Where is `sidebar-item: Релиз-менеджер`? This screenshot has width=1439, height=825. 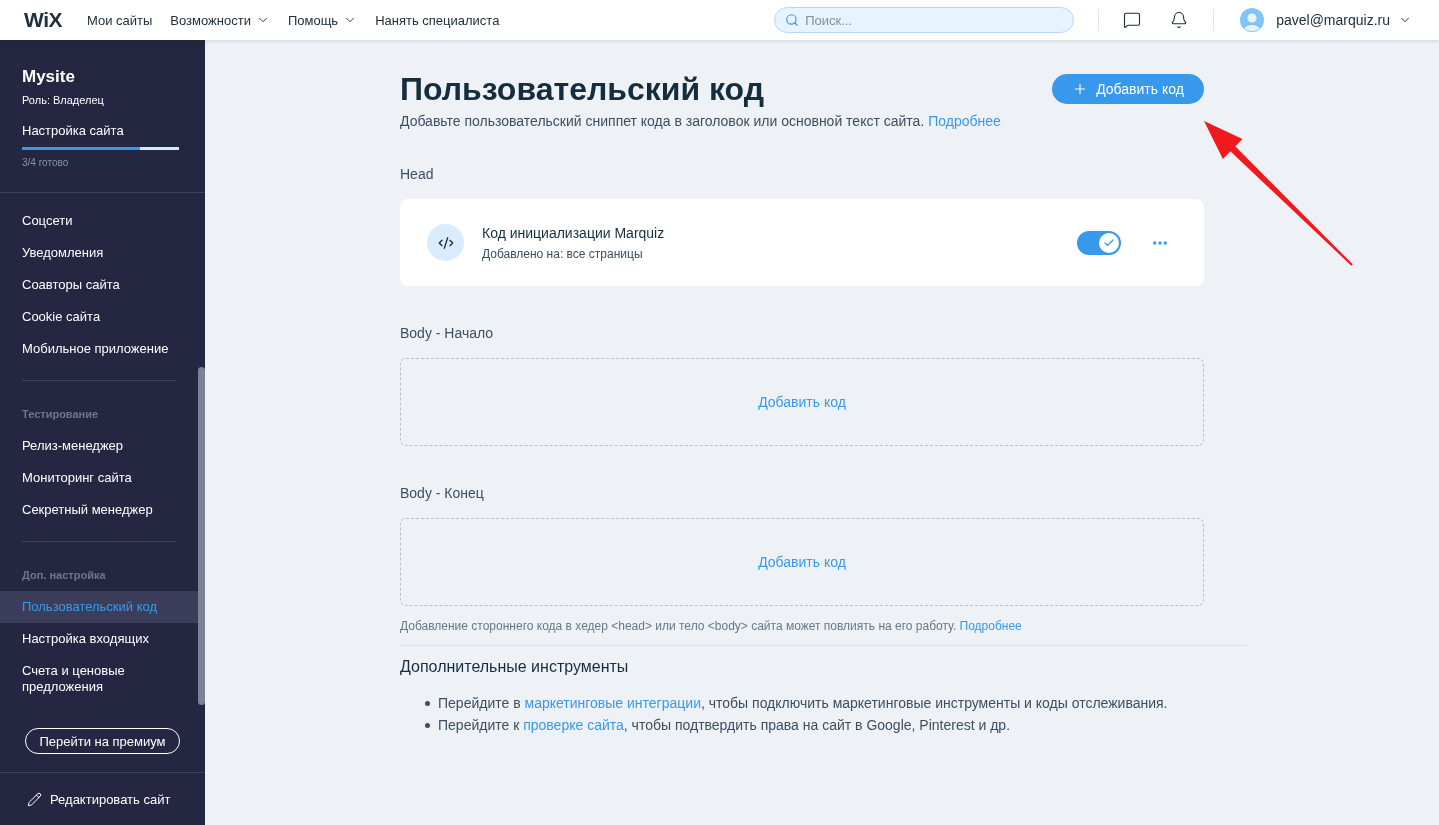 sidebar-item: Релиз-менеджер is located at coordinates (99, 446).